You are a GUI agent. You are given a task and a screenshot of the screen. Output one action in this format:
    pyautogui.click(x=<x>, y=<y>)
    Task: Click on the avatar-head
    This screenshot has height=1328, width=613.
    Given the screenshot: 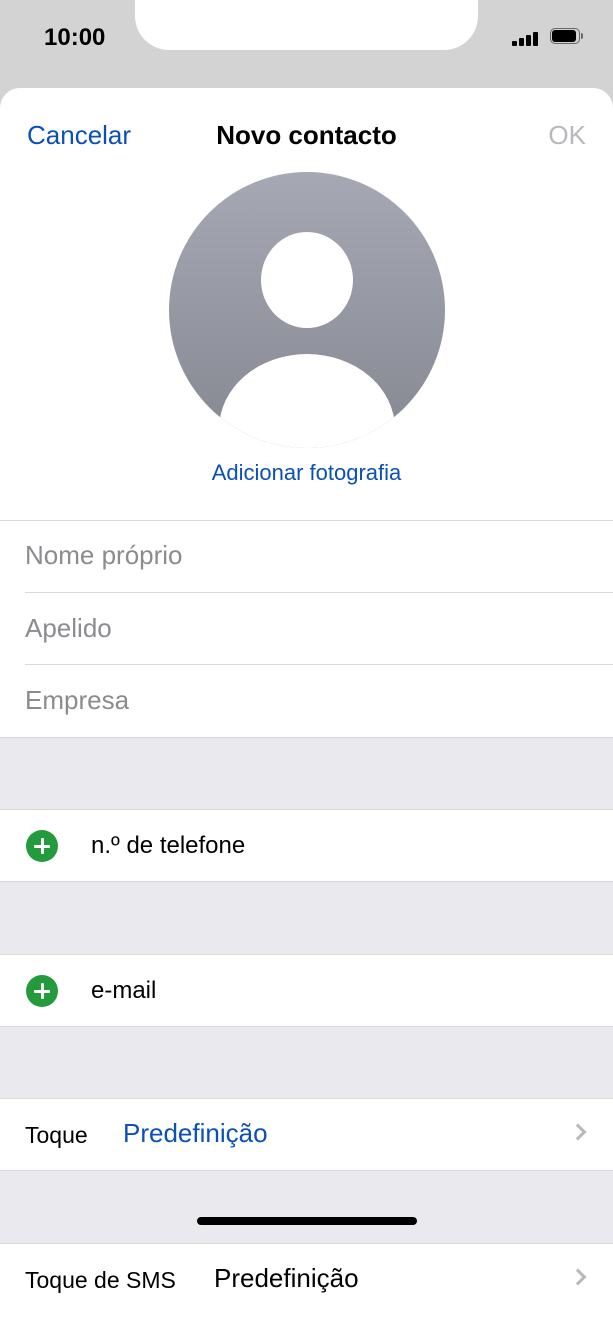 What is the action you would take?
    pyautogui.click(x=307, y=280)
    